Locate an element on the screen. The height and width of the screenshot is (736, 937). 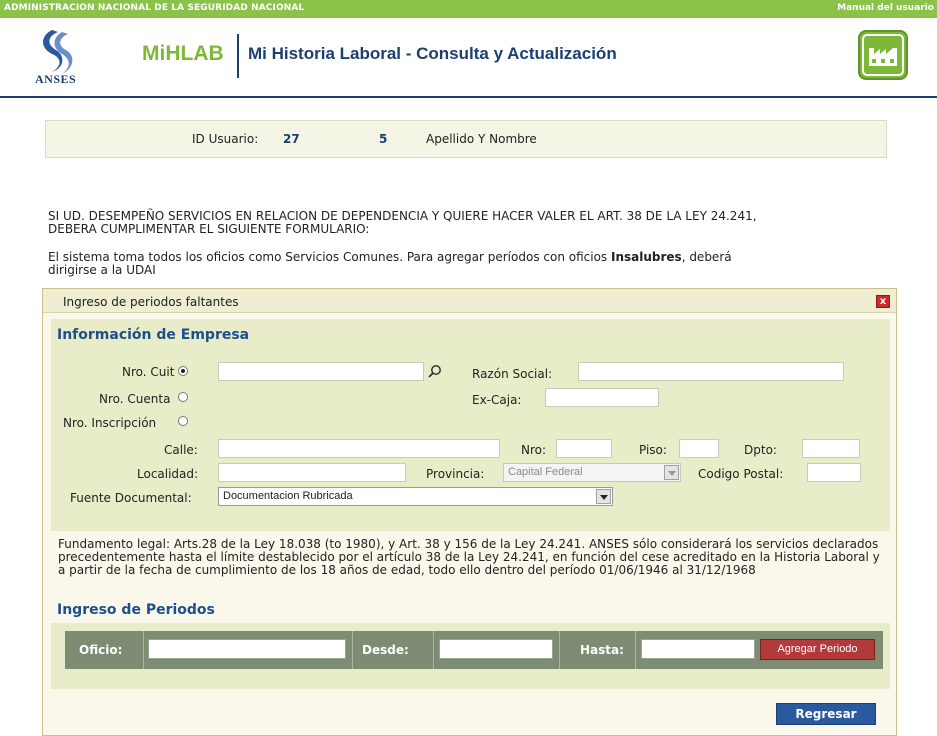
periods-section-title: Ingreso de Periodos is located at coordinates (136, 610).